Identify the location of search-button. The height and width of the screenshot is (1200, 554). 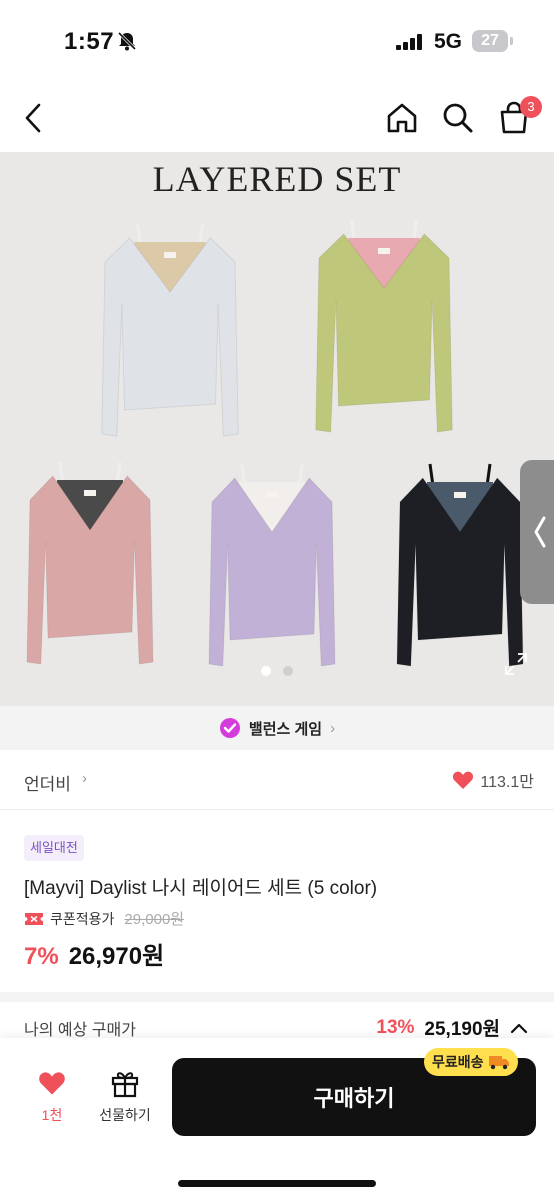
(458, 118).